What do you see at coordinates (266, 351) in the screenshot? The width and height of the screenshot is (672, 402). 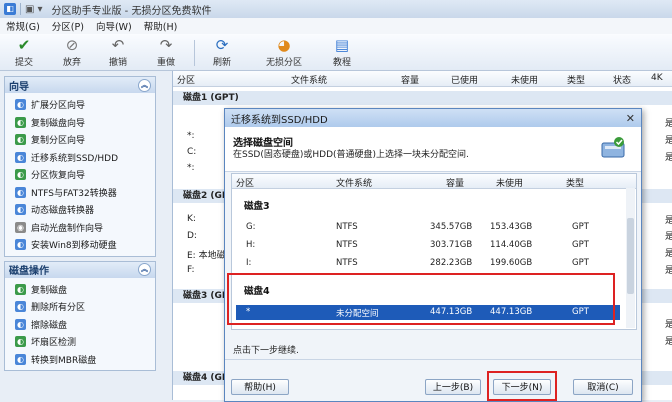 I see `dialog-hint: 点击下一步继续.` at bounding box center [266, 351].